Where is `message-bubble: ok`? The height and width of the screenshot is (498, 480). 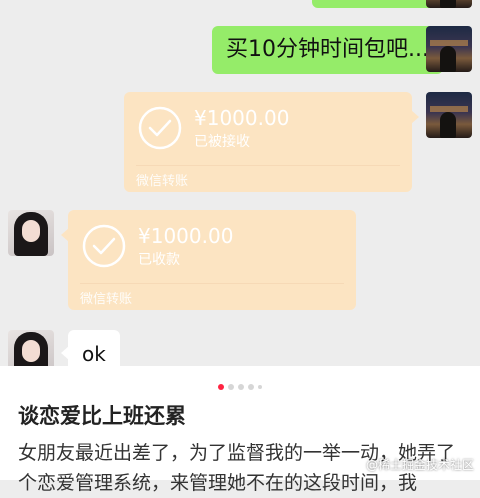
message-bubble: ok is located at coordinates (90, 348).